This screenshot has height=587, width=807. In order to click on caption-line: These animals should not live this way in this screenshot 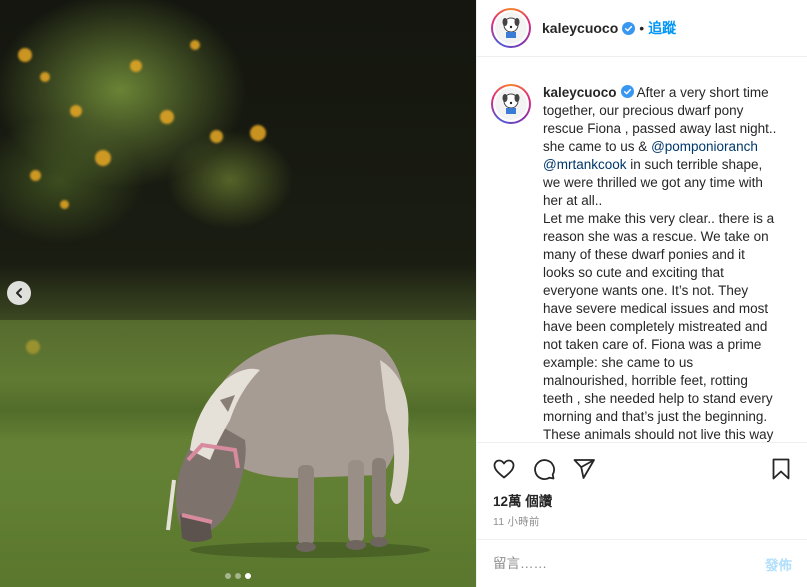, I will do `click(658, 434)`.